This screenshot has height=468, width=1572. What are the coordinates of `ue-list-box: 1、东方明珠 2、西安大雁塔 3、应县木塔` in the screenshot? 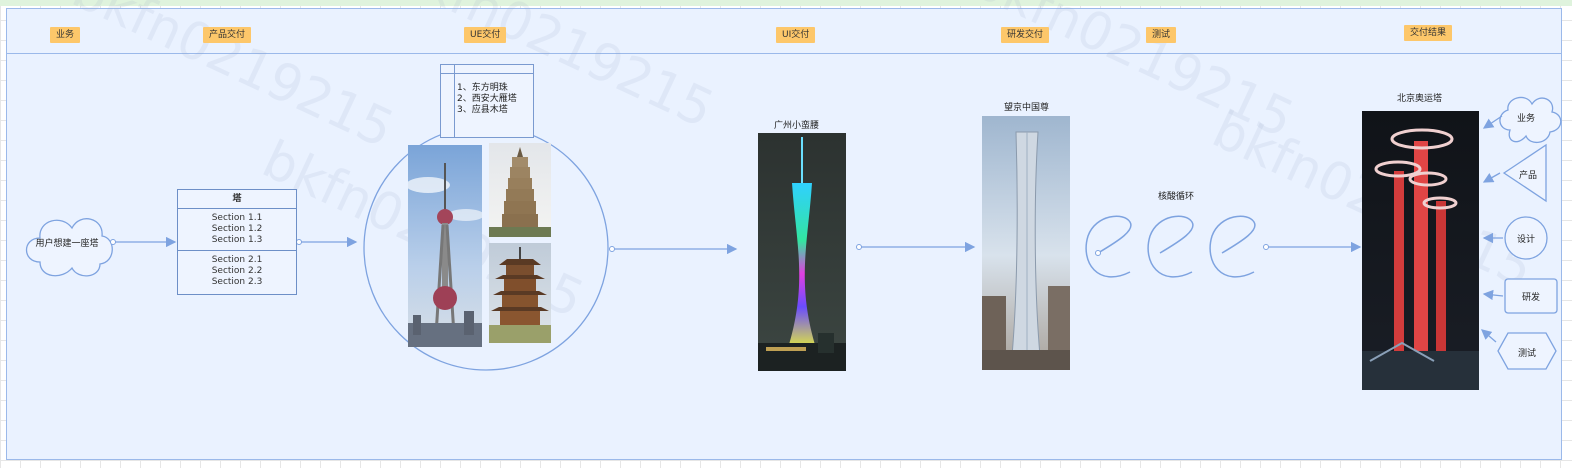 It's located at (487, 101).